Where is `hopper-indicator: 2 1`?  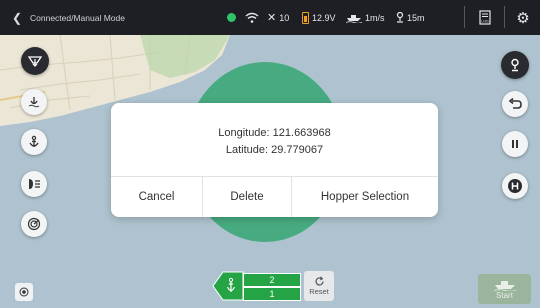 hopper-indicator: 2 1 is located at coordinates (257, 286).